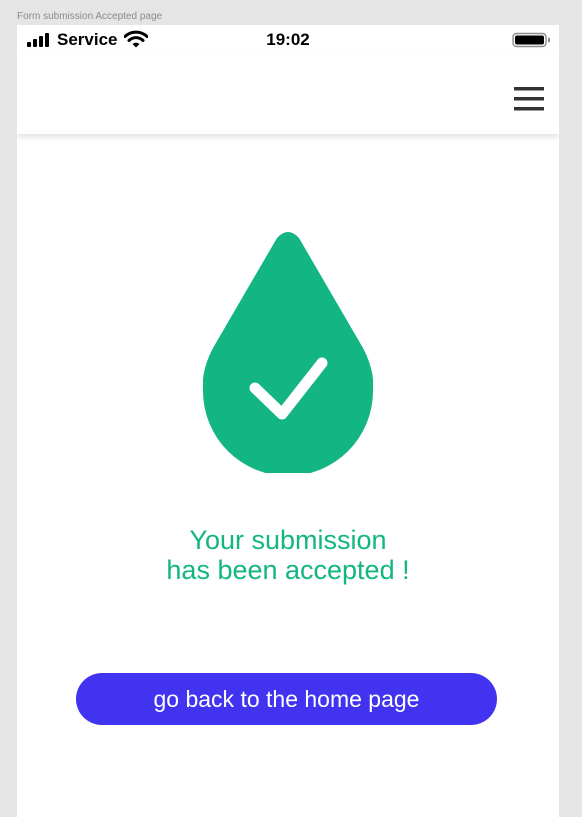 The image size is (582, 817). What do you see at coordinates (90, 16) in the screenshot?
I see `canvas-frame-label: Form submission Accepted page` at bounding box center [90, 16].